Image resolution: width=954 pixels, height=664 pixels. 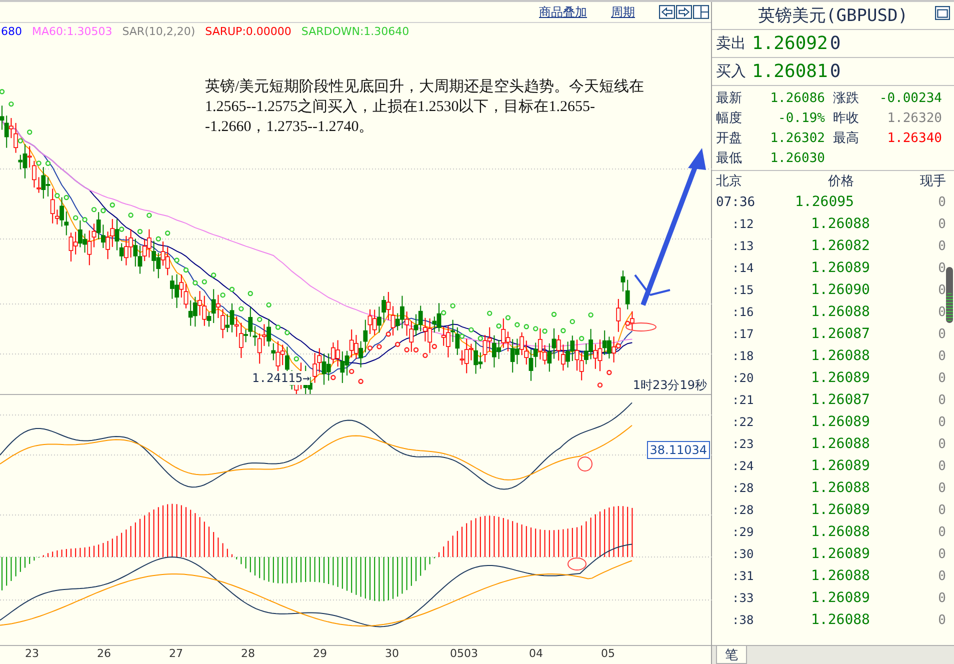 I want to click on layout-icon, so click(x=701, y=12).